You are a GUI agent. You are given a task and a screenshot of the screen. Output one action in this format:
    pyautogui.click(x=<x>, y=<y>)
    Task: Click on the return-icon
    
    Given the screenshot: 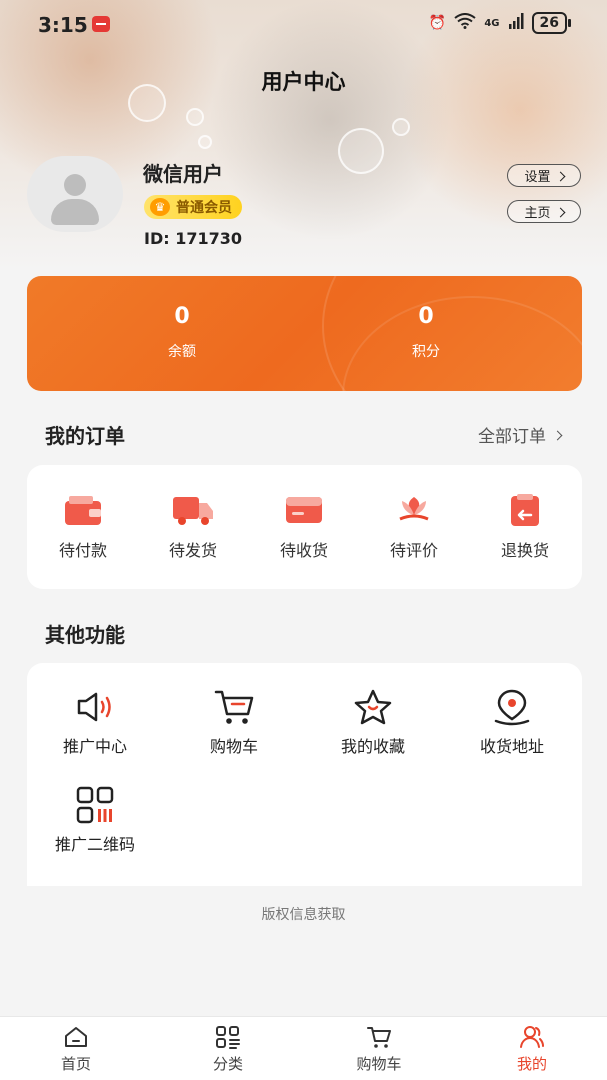 What is the action you would take?
    pyautogui.click(x=525, y=510)
    